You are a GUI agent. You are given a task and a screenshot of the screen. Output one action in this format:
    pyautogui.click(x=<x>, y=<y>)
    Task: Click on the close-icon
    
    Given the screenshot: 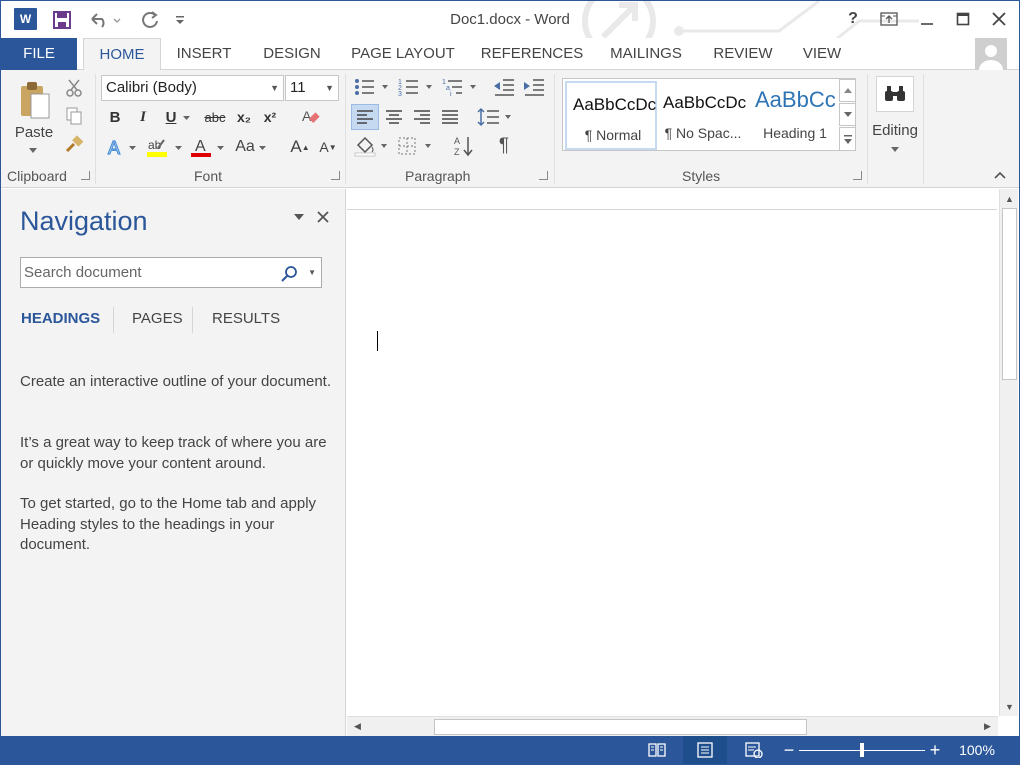 What is the action you would take?
    pyautogui.click(x=999, y=19)
    